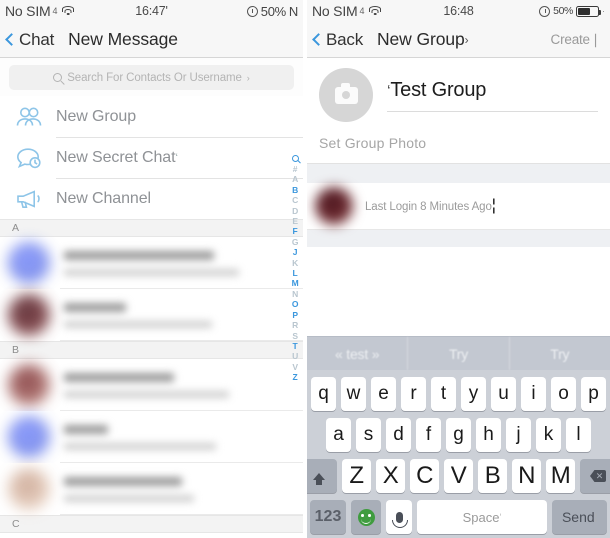  What do you see at coordinates (295, 325) in the screenshot?
I see `index-letter: R` at bounding box center [295, 325].